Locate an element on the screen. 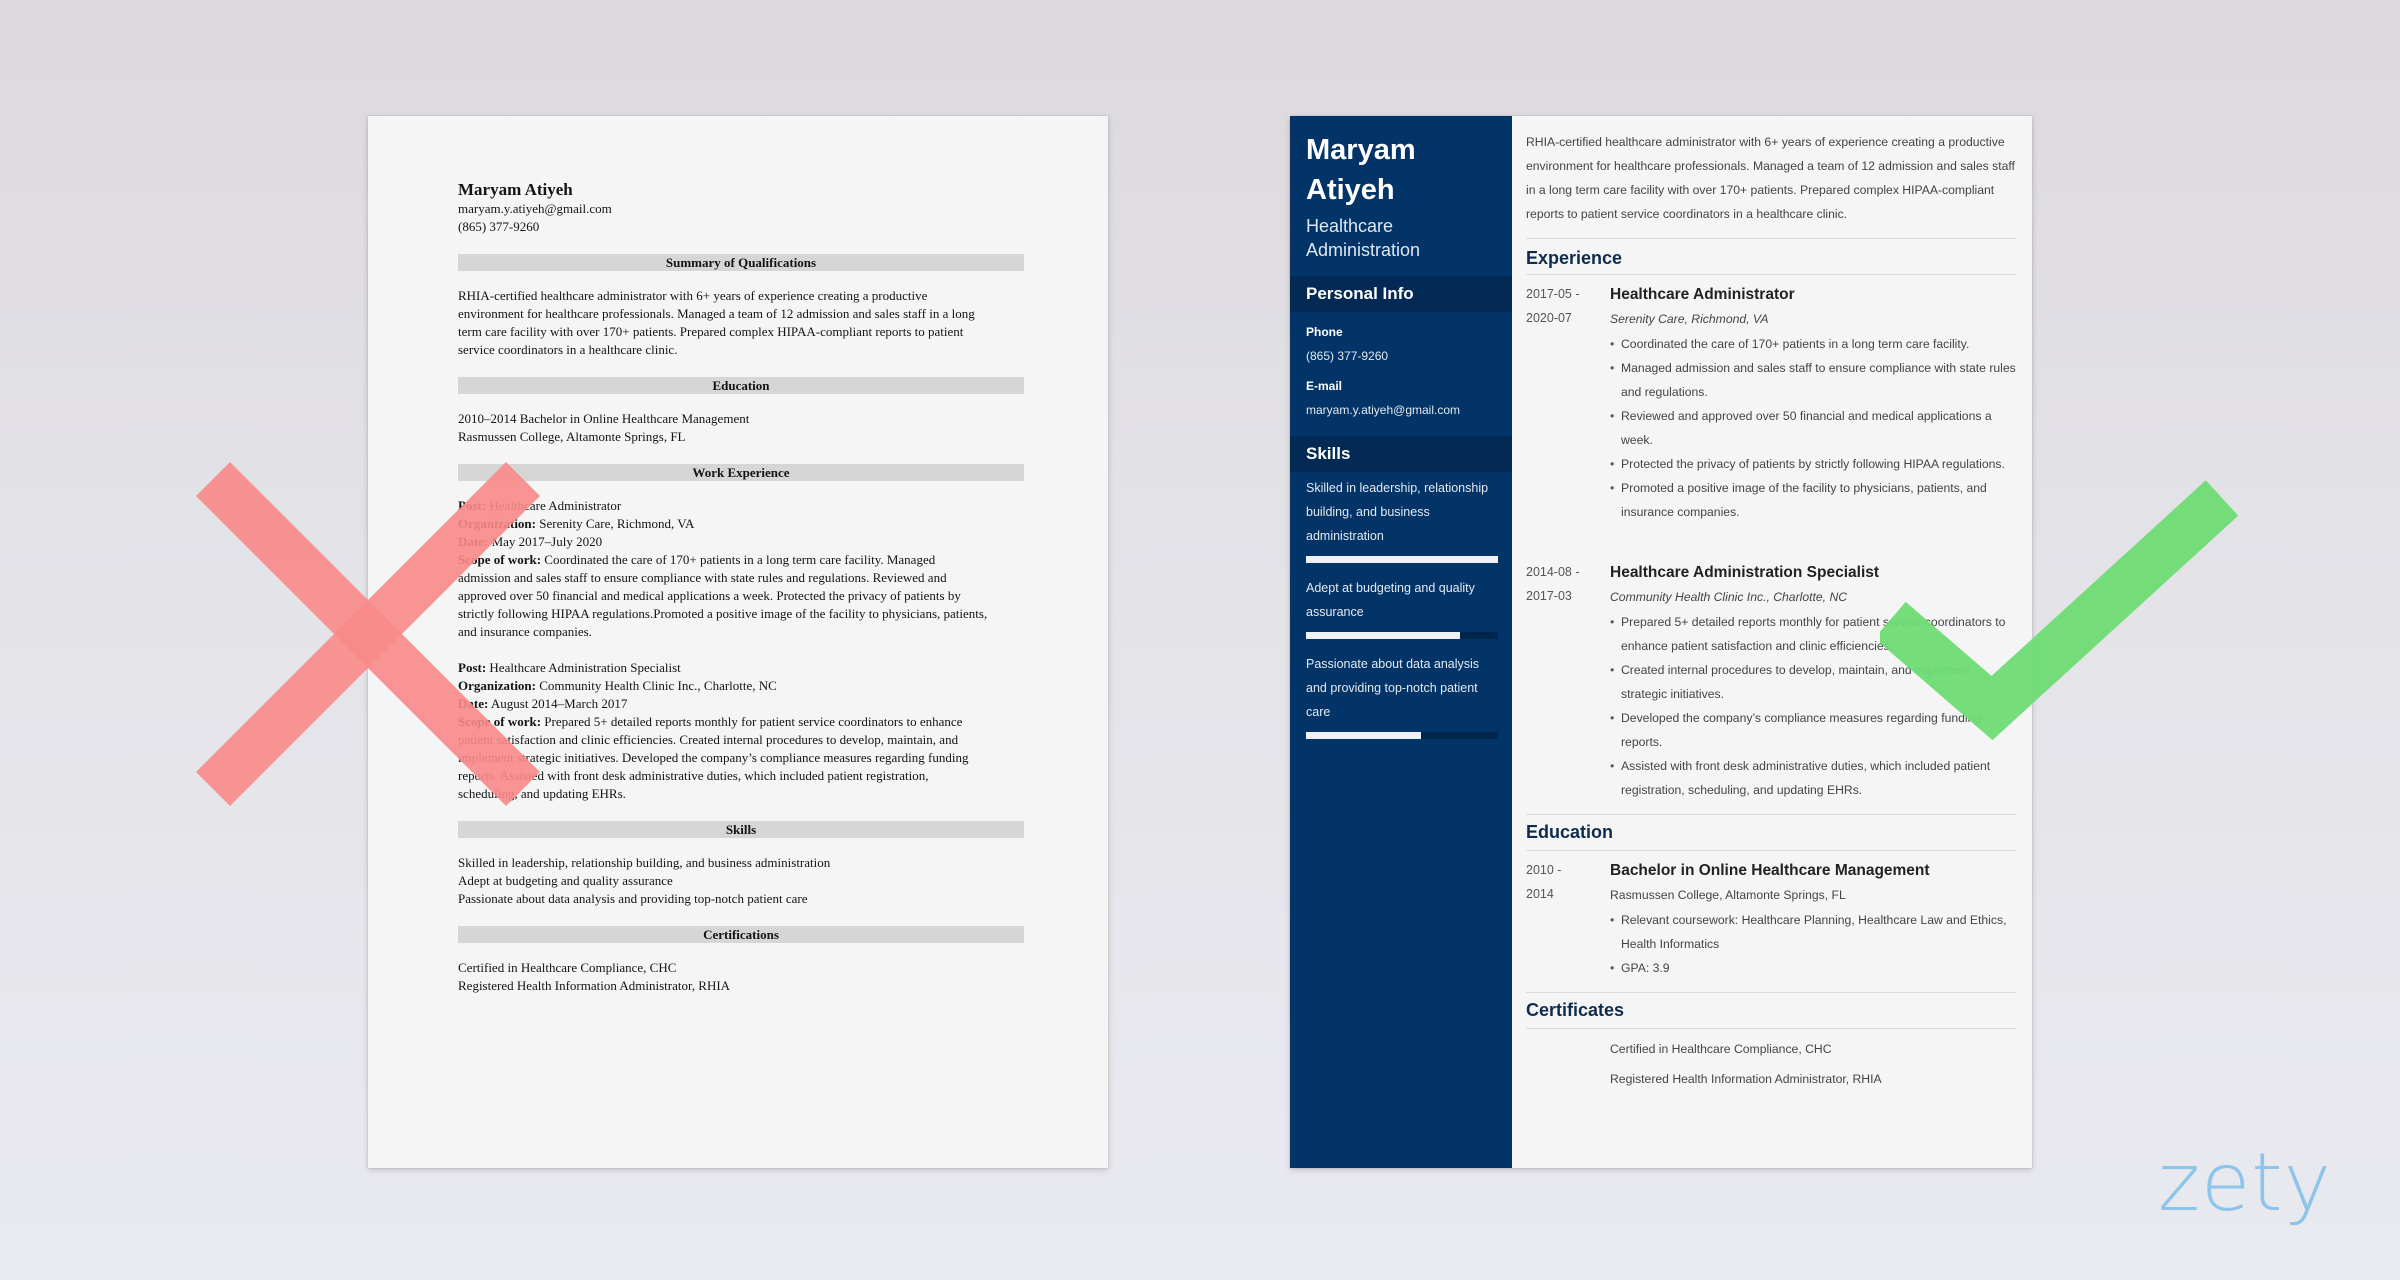  job-organization: Serenity Care, Richmond, VA is located at coordinates (617, 523).